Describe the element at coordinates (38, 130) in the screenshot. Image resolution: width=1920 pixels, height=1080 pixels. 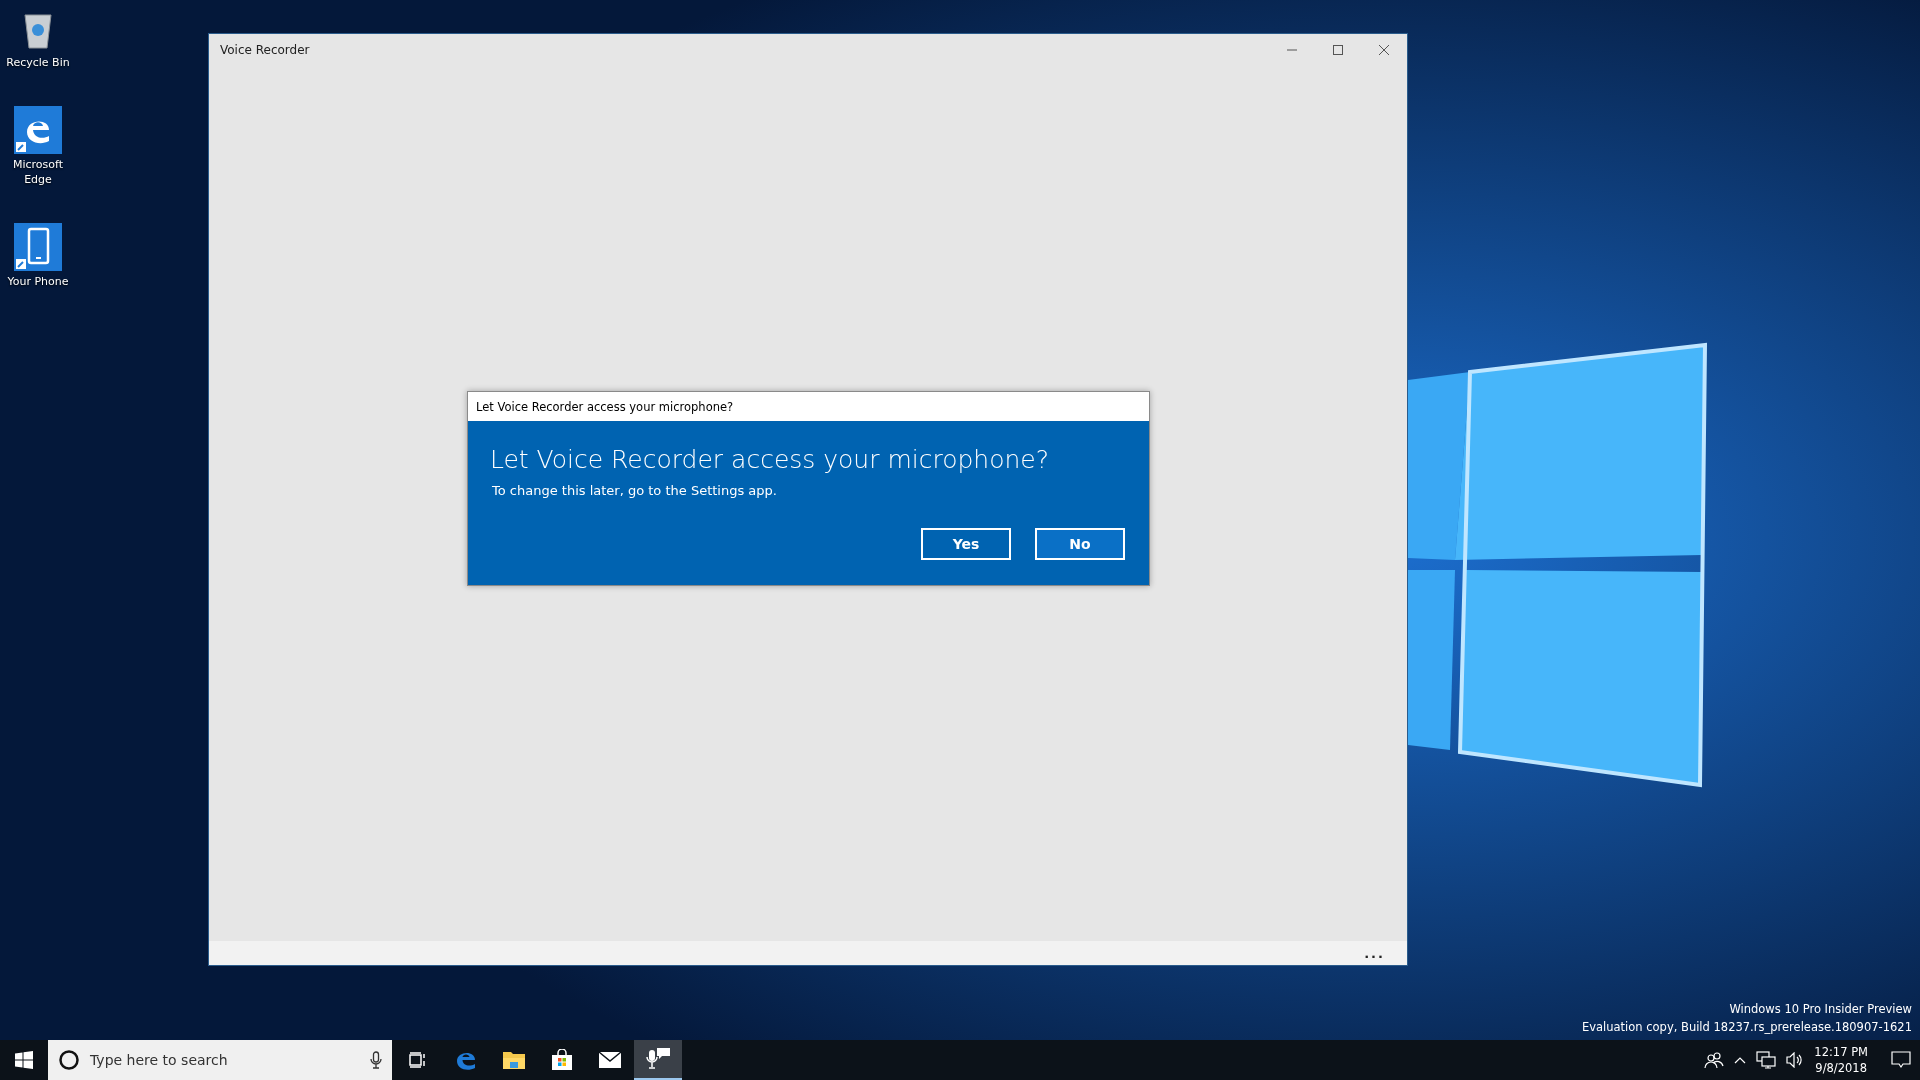
I see `edge-icon` at that location.